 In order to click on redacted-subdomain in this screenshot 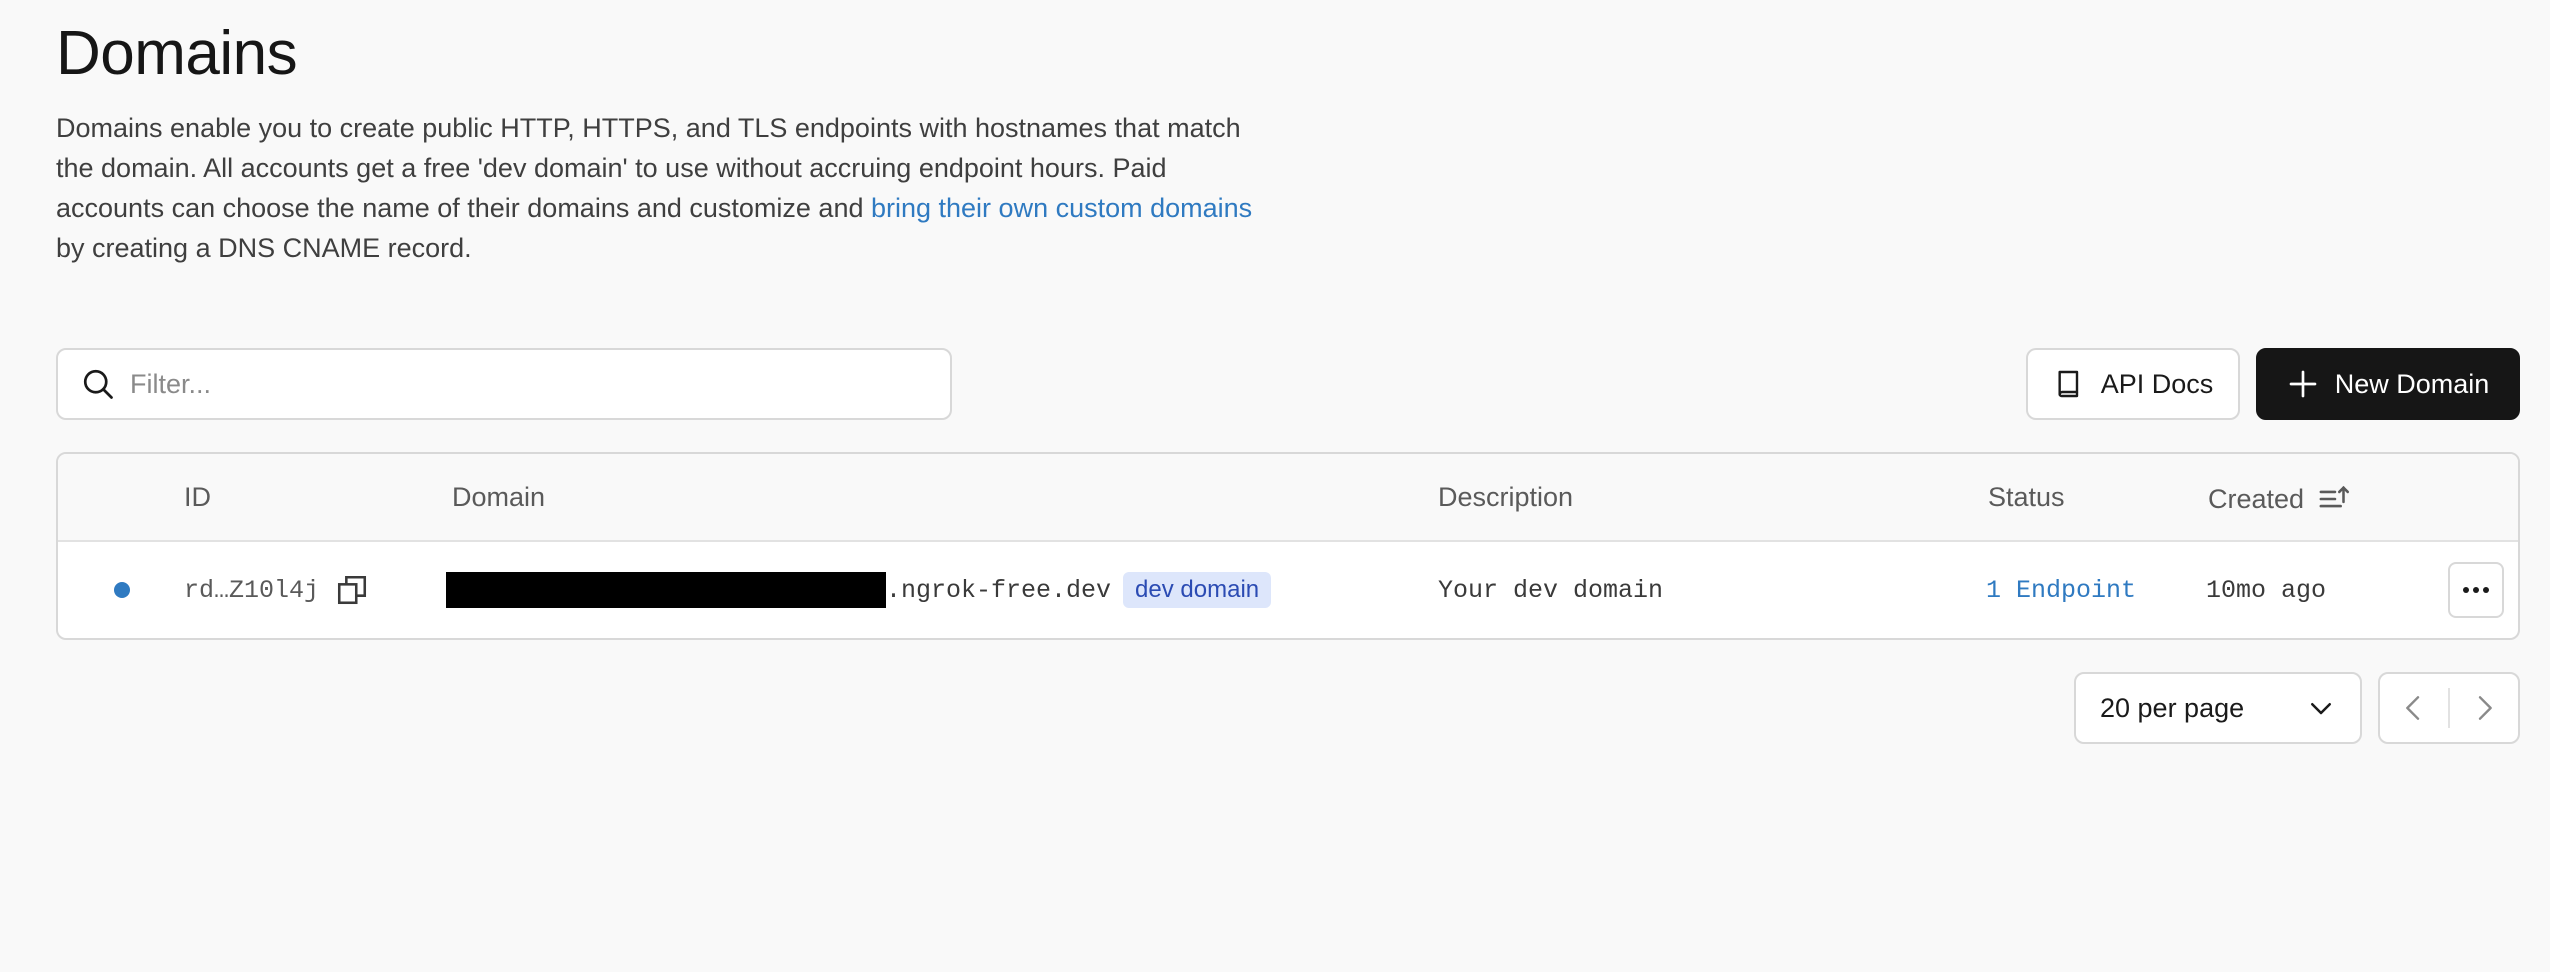, I will do `click(666, 590)`.